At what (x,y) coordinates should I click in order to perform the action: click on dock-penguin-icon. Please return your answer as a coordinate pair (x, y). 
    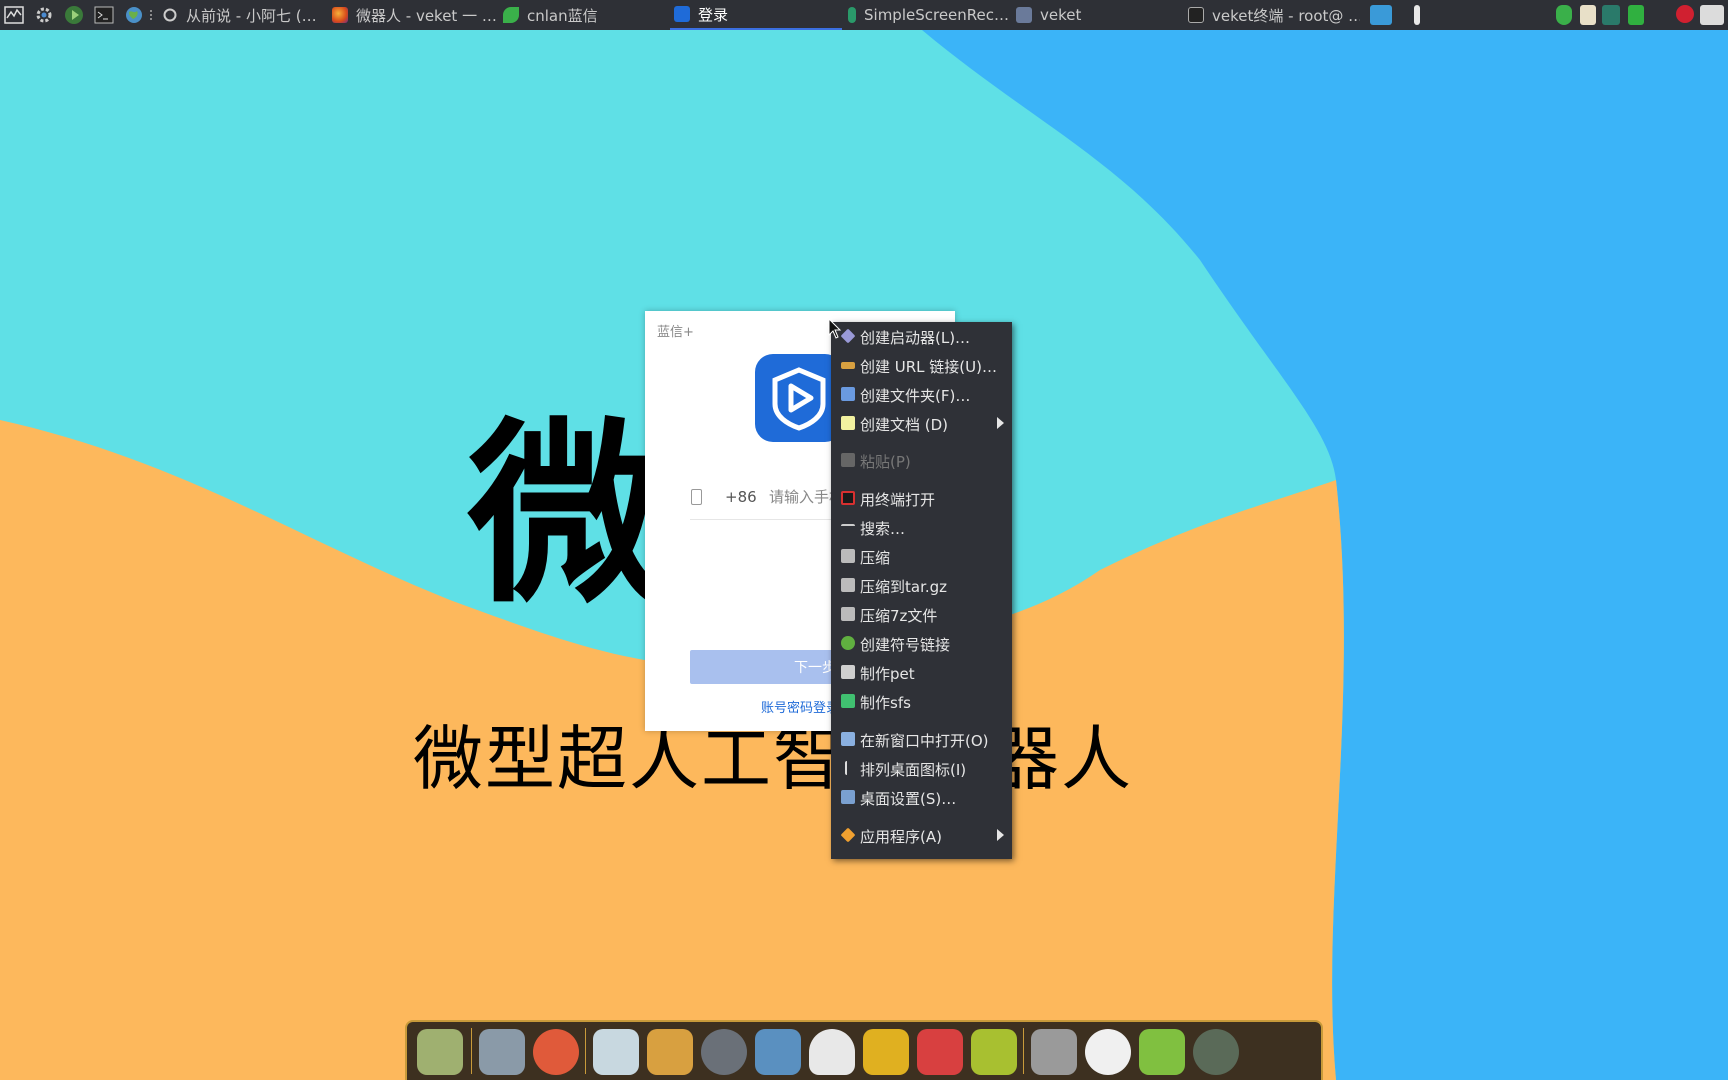
    Looking at the image, I should click on (832, 1052).